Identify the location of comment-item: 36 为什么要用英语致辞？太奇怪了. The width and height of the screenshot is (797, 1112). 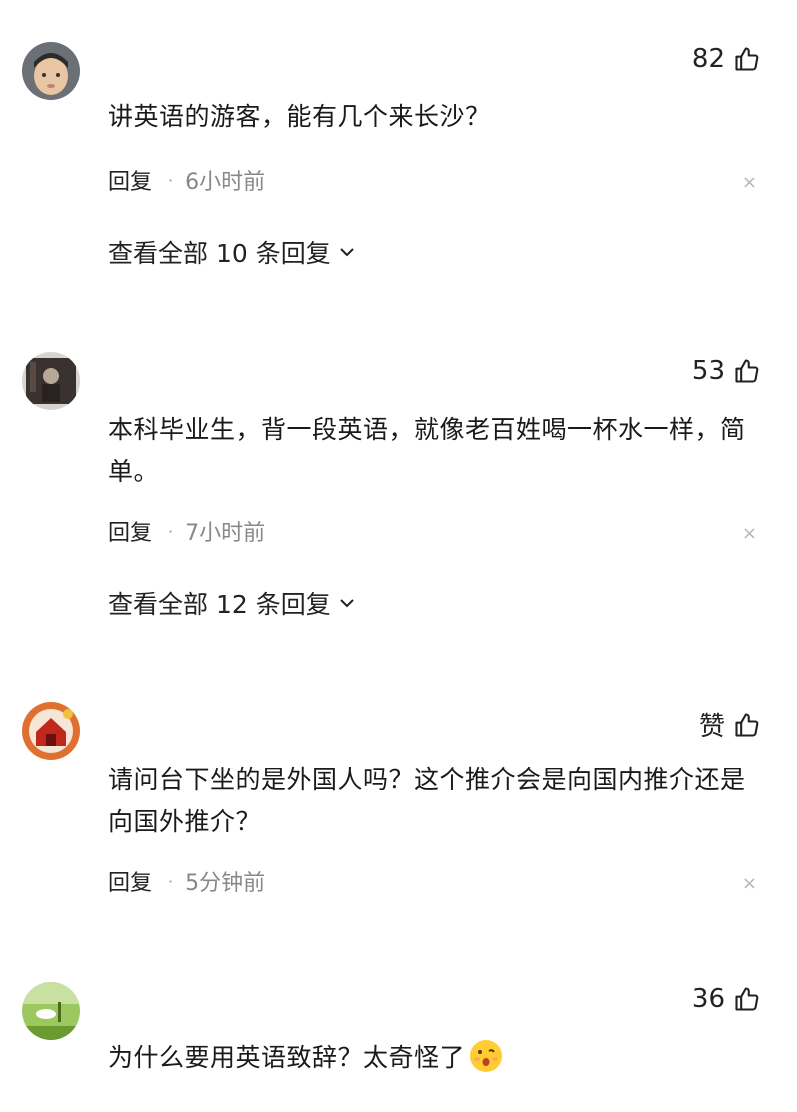
(398, 1046).